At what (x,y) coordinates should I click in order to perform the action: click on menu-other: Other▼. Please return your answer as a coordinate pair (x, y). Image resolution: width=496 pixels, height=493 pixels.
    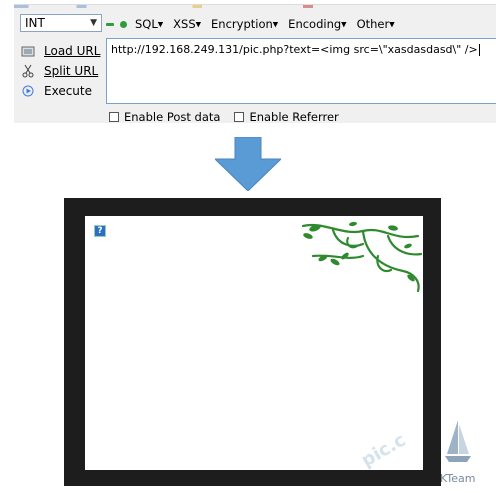
    Looking at the image, I should click on (376, 24).